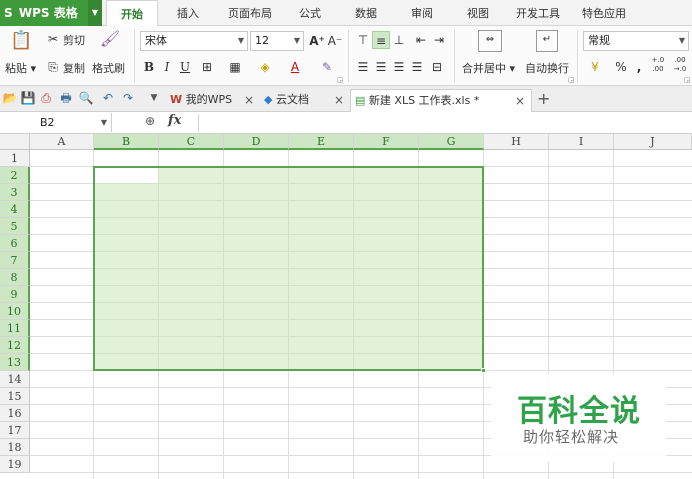 Image resolution: width=692 pixels, height=479 pixels. Describe the element at coordinates (441, 100) in the screenshot. I see `tab-new-xls: ▤ 新建 XLS 工作表.xls * ×` at that location.